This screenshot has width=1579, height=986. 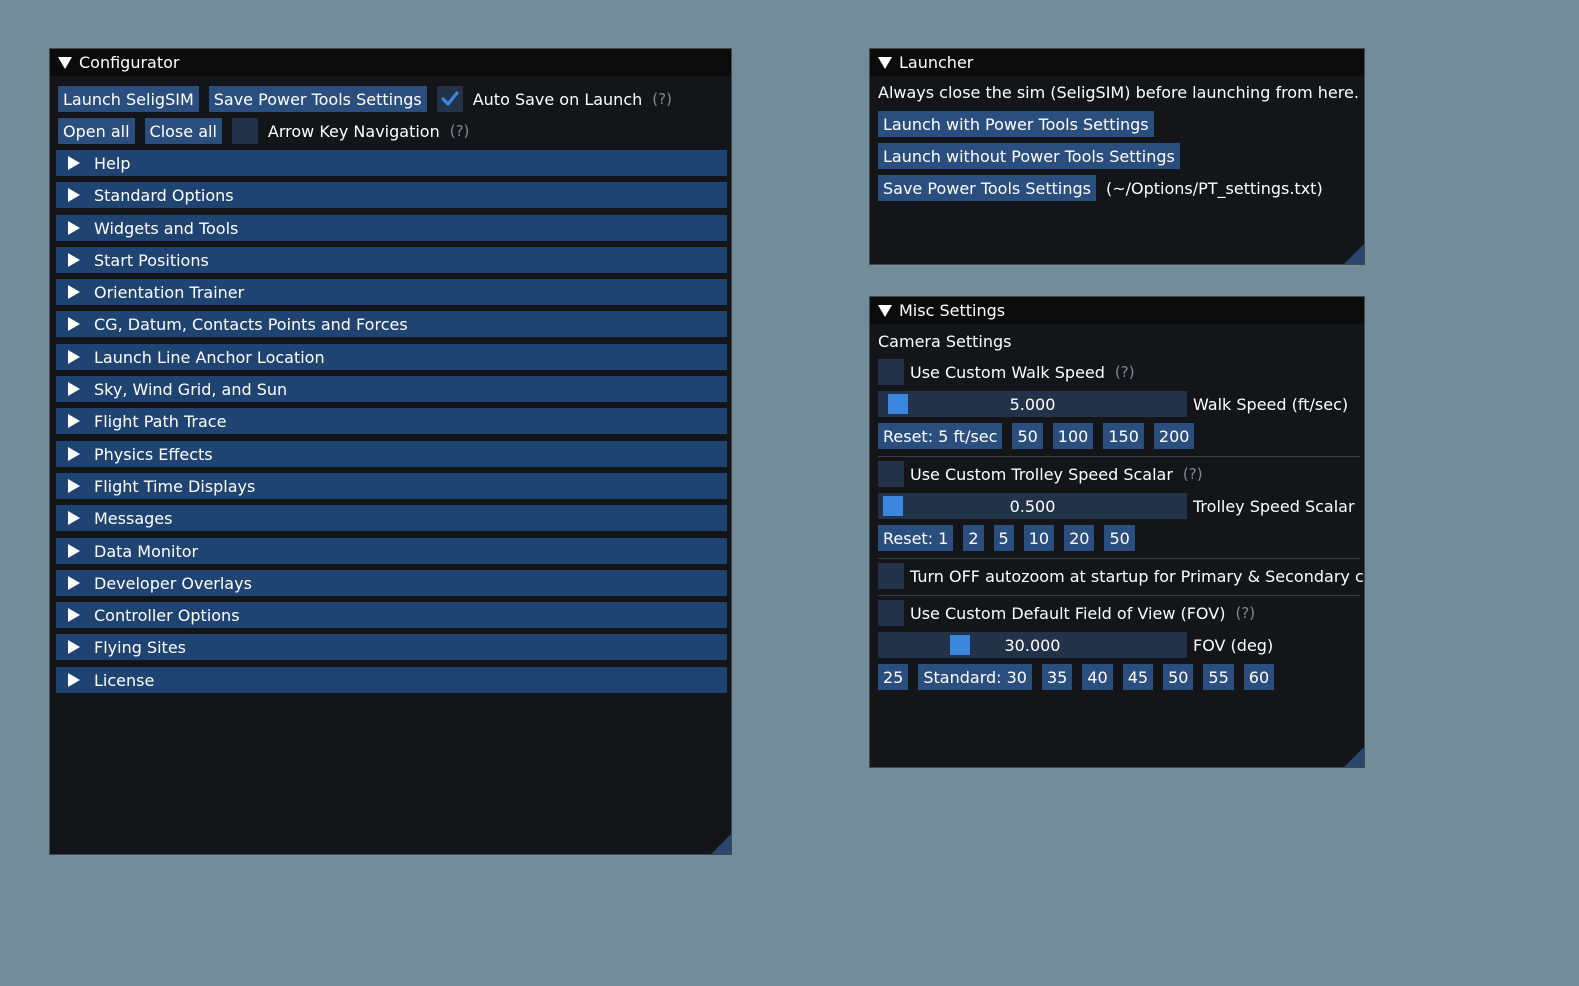 What do you see at coordinates (390, 62) in the screenshot?
I see `configurator-titlebar: Configurator` at bounding box center [390, 62].